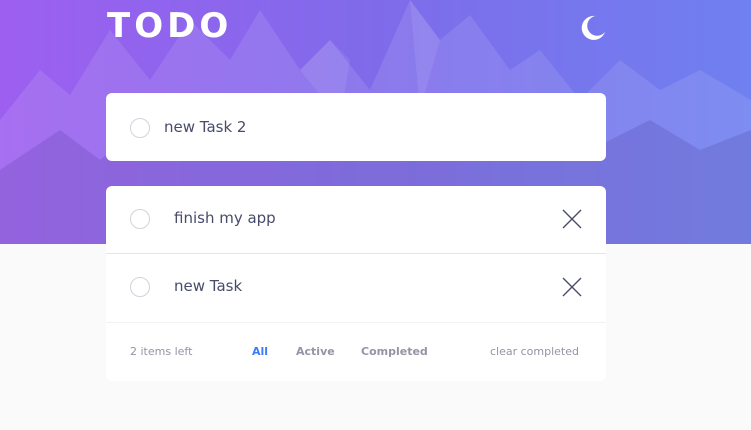 The image size is (751, 430). What do you see at coordinates (260, 352) in the screenshot?
I see `filter-all-button: All` at bounding box center [260, 352].